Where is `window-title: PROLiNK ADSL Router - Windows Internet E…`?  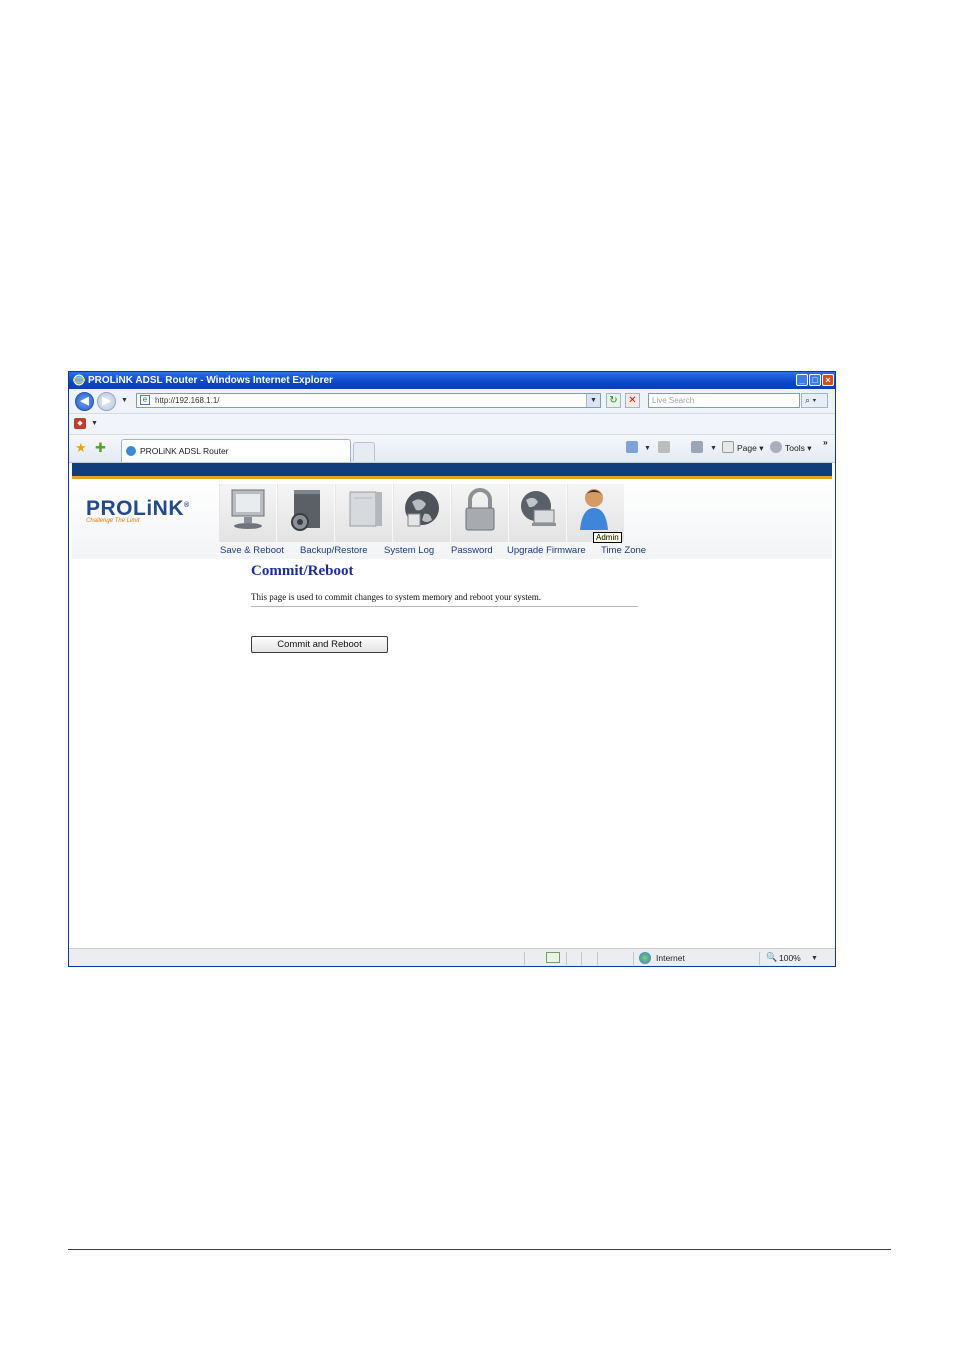 window-title: PROLiNK ADSL Router - Windows Internet E… is located at coordinates (210, 380).